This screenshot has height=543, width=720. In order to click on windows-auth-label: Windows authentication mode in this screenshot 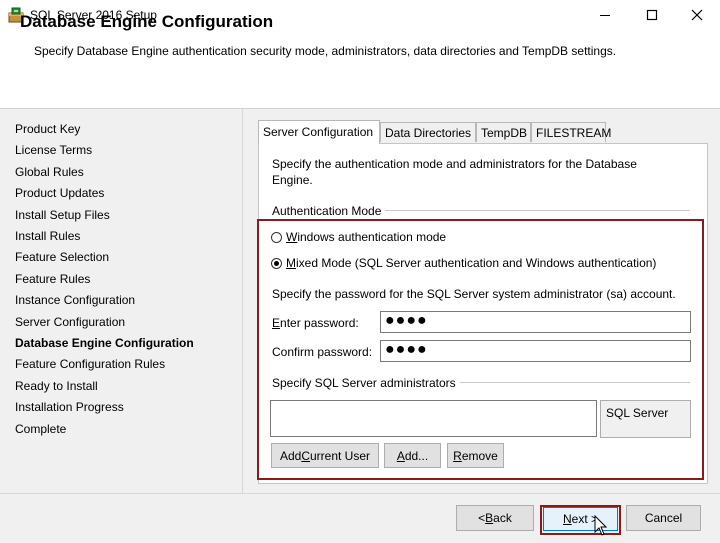, I will do `click(366, 237)`.